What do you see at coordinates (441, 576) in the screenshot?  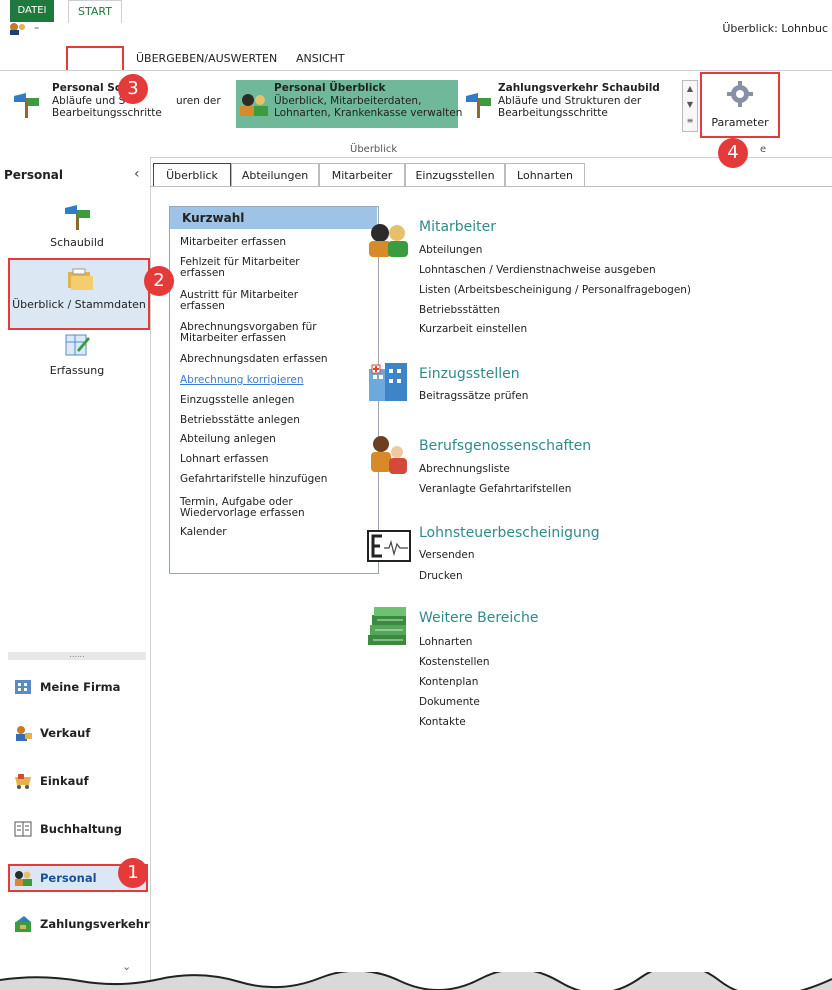 I see `section-link: Drucken` at bounding box center [441, 576].